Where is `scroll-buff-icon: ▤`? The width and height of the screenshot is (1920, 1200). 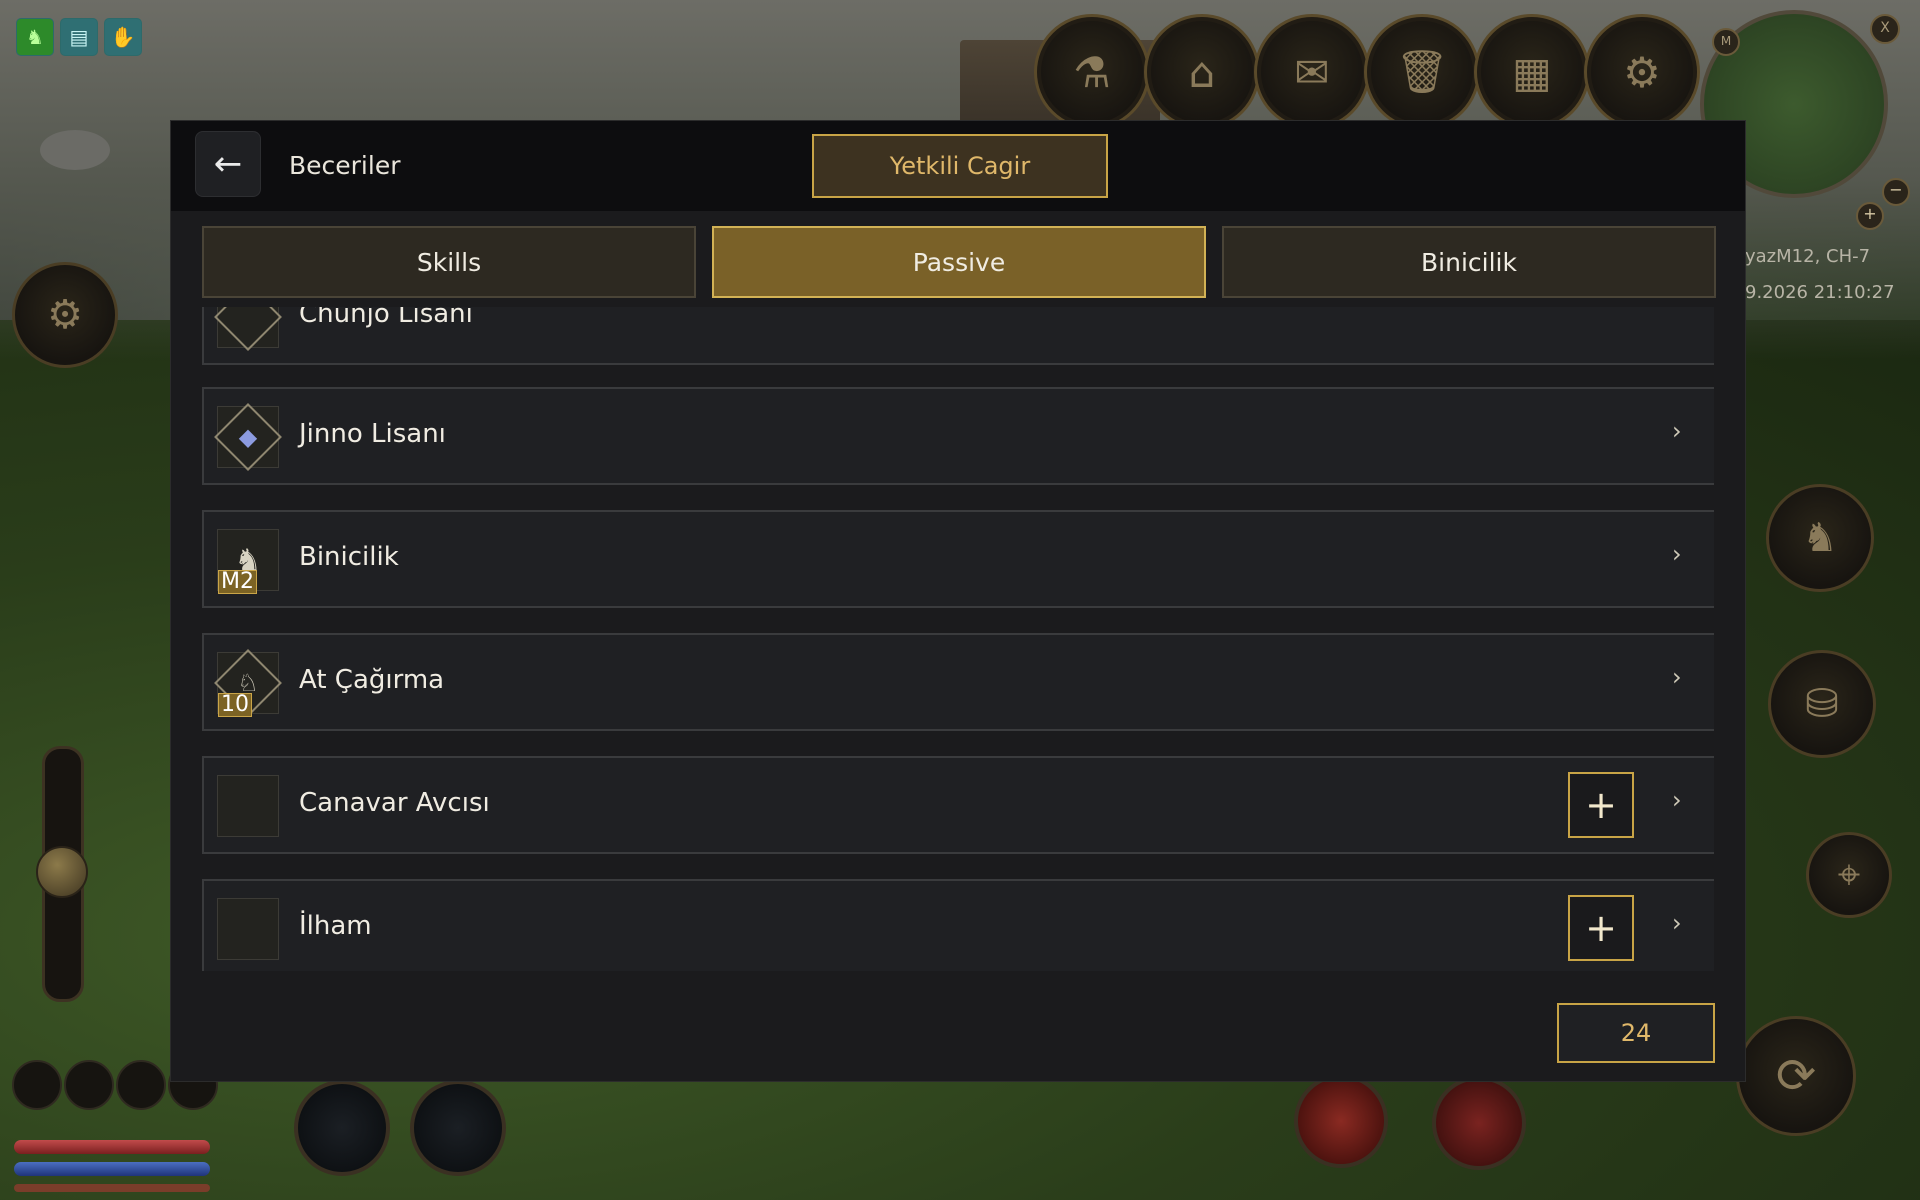 scroll-buff-icon: ▤ is located at coordinates (79, 37).